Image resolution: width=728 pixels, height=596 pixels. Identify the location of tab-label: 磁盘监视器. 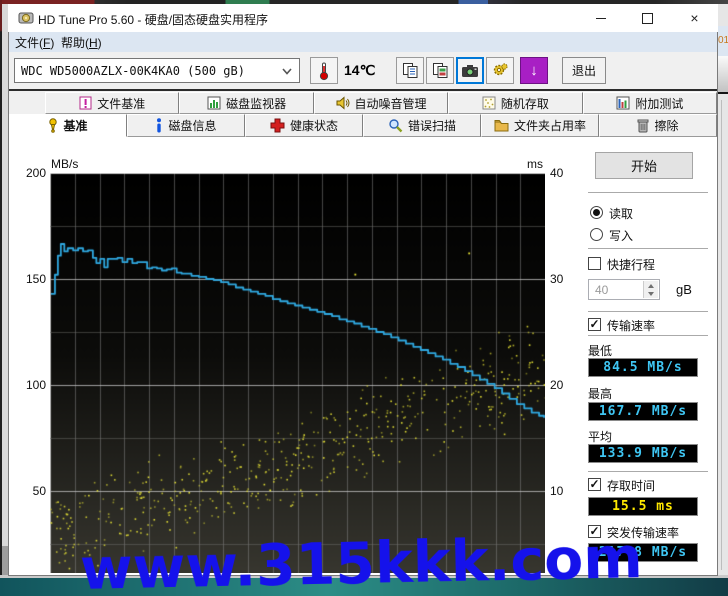
(256, 103).